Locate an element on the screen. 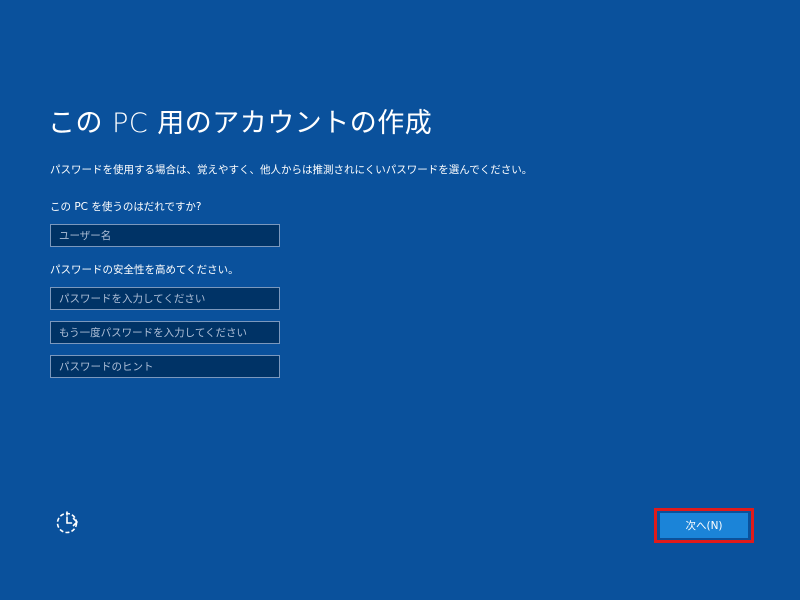  ease-of-access-icon is located at coordinates (67, 522).